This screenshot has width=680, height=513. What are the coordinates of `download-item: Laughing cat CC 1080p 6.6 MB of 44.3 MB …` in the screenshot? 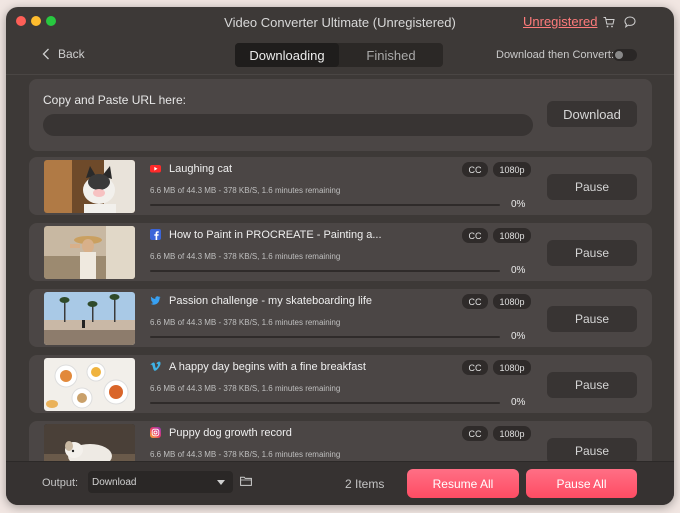 It's located at (340, 186).